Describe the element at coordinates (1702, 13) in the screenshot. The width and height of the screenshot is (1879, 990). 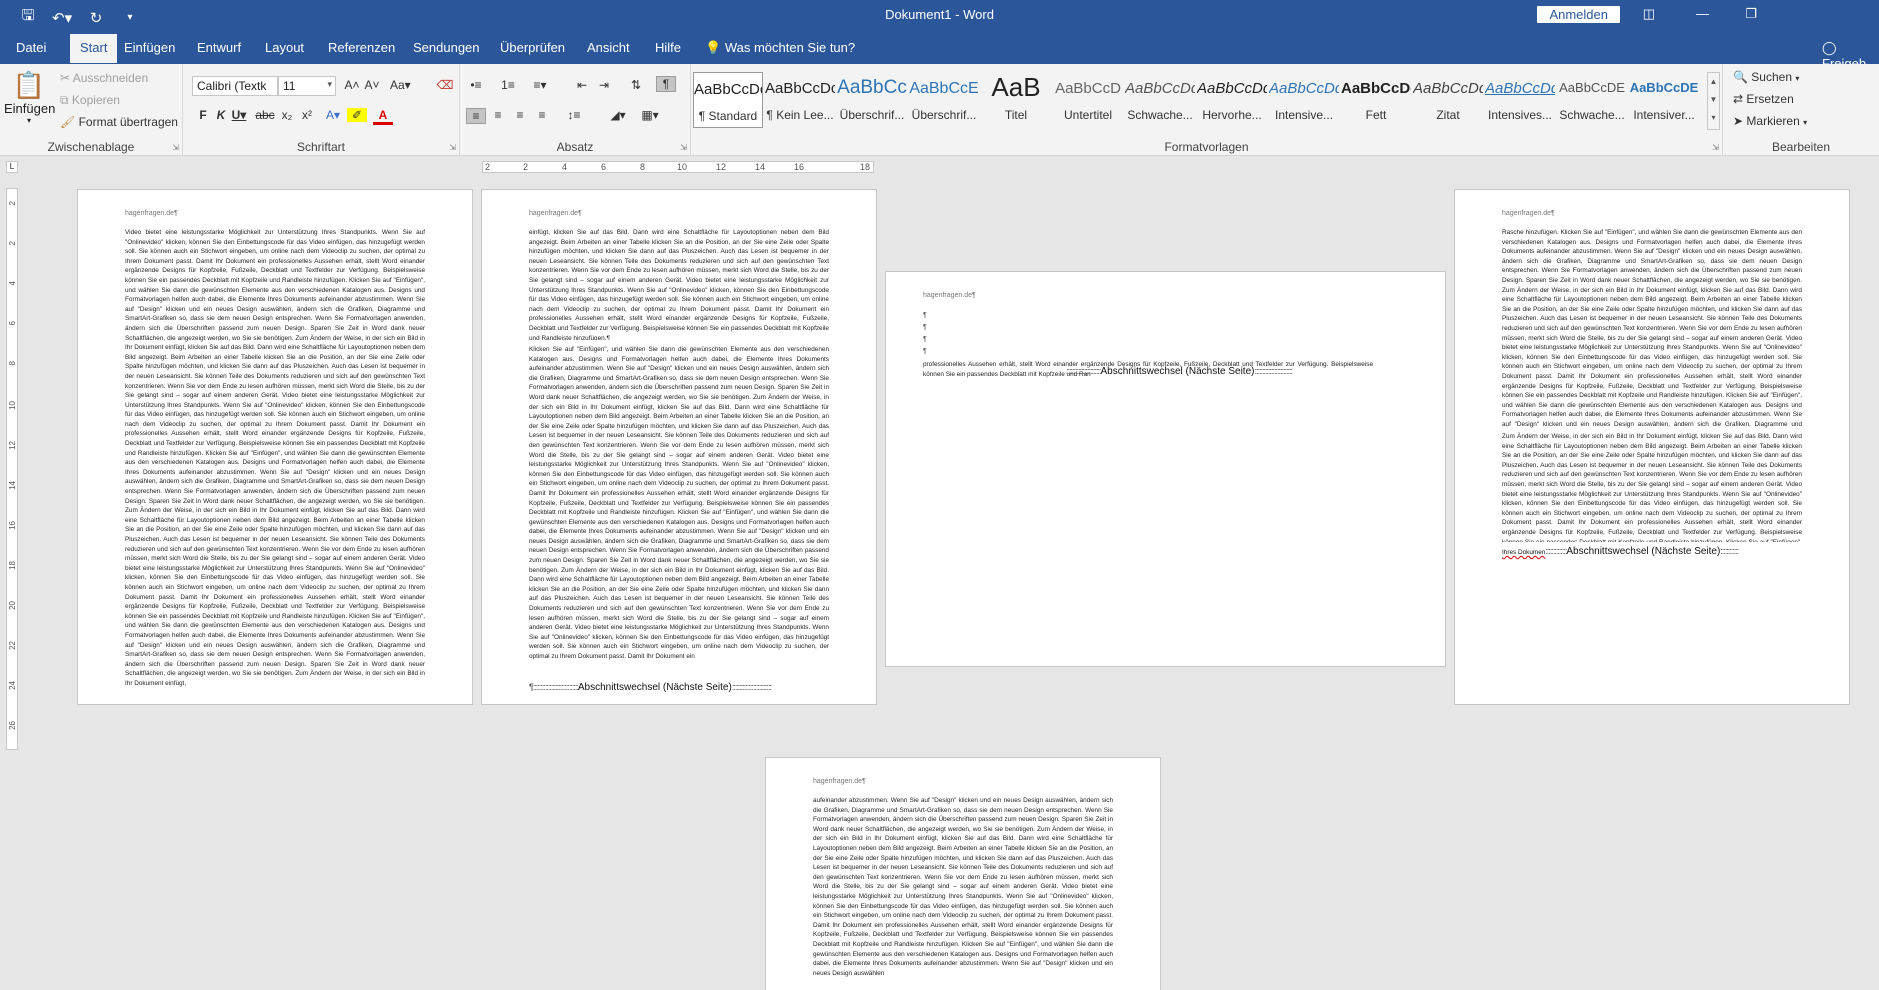
I see `minimize-icon: —` at that location.